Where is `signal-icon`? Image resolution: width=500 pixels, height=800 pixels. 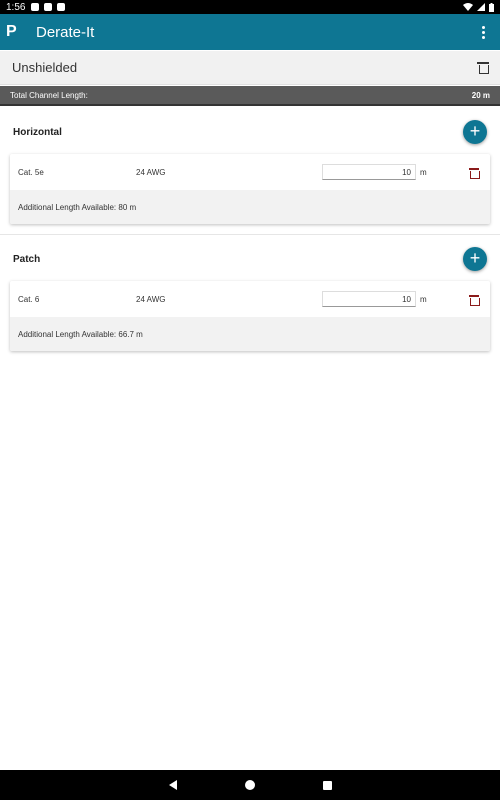
signal-icon is located at coordinates (481, 7).